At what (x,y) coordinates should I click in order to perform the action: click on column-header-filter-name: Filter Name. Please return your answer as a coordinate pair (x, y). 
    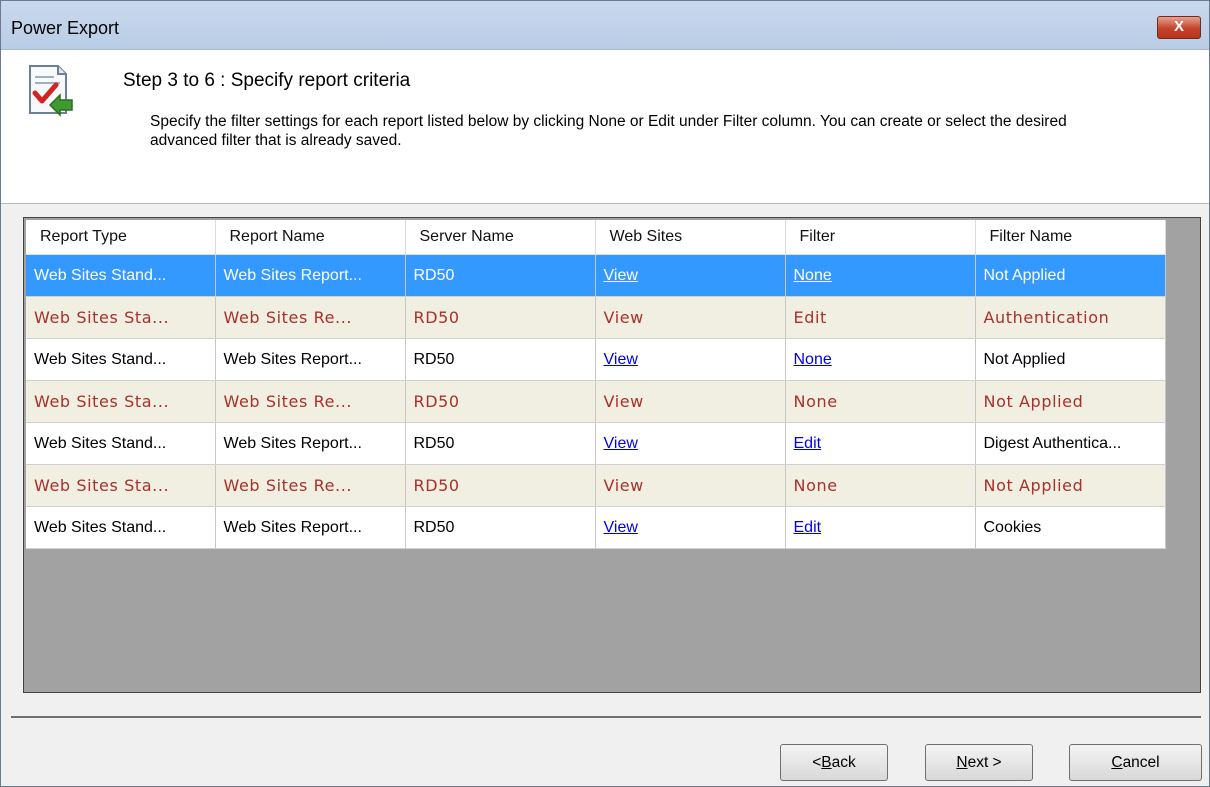
    Looking at the image, I should click on (1070, 237).